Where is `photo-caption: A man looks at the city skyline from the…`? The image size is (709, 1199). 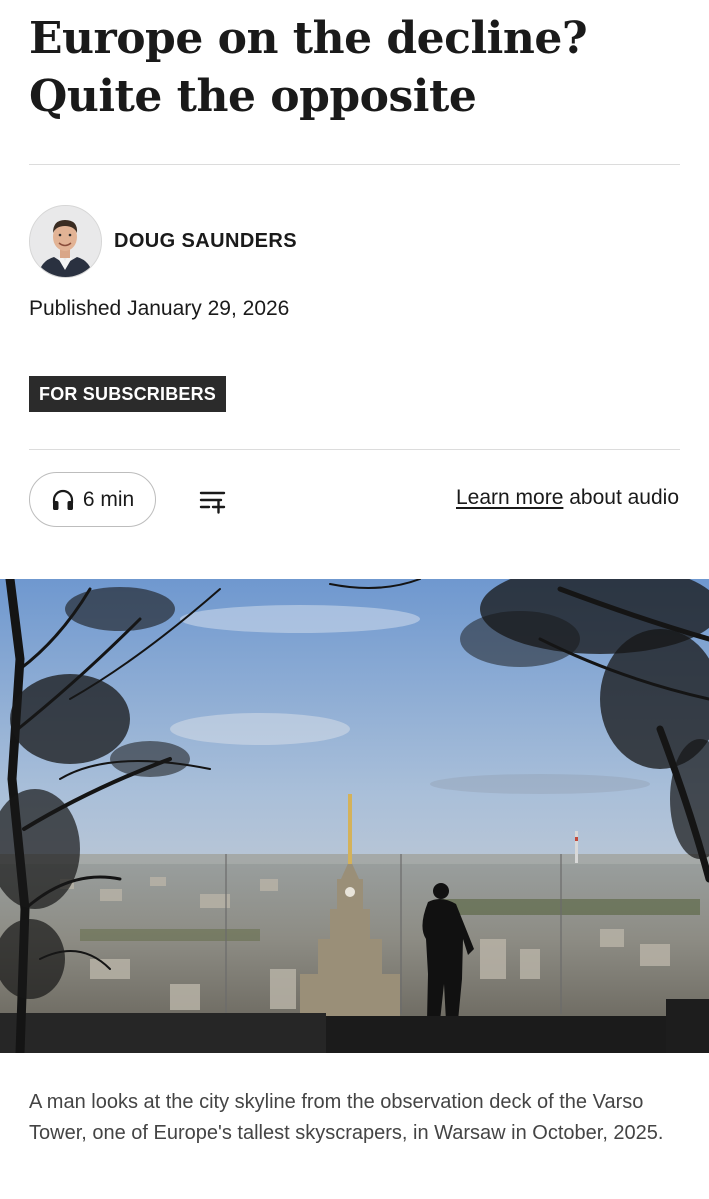 photo-caption: A man looks at the city skyline from the… is located at coordinates (346, 1117).